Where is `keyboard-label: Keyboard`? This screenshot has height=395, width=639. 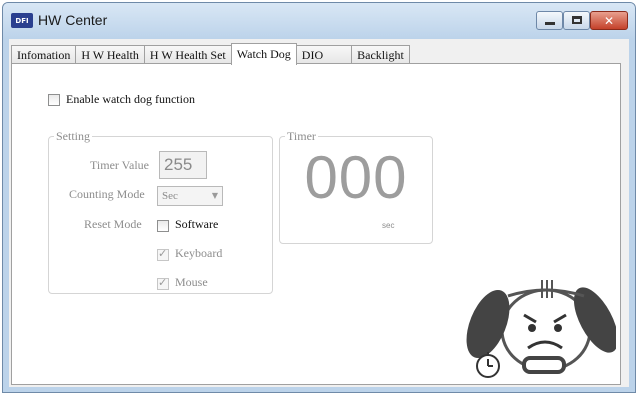
keyboard-label: Keyboard is located at coordinates (199, 253).